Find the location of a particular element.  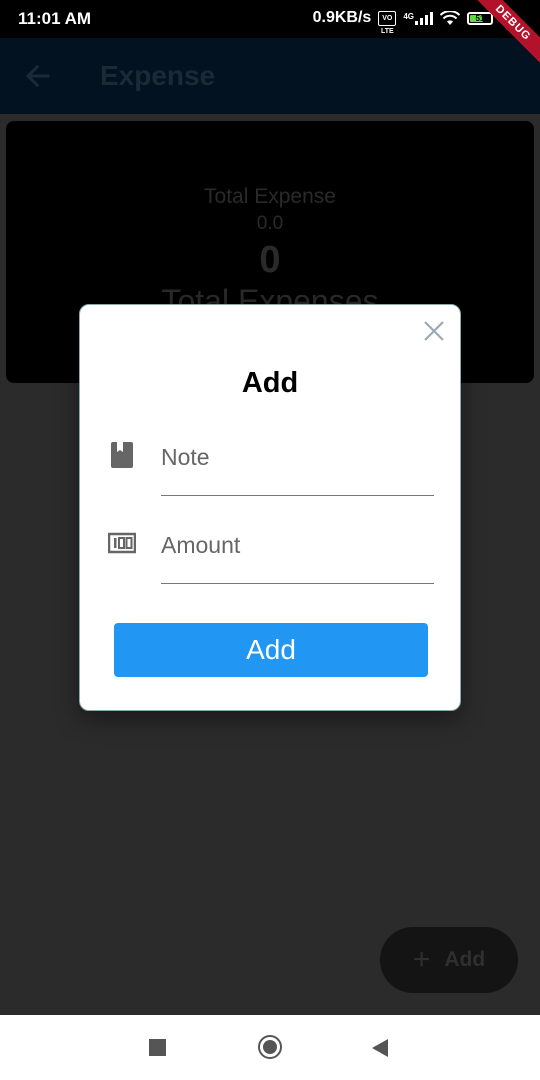

amount-underline is located at coordinates (297, 583).